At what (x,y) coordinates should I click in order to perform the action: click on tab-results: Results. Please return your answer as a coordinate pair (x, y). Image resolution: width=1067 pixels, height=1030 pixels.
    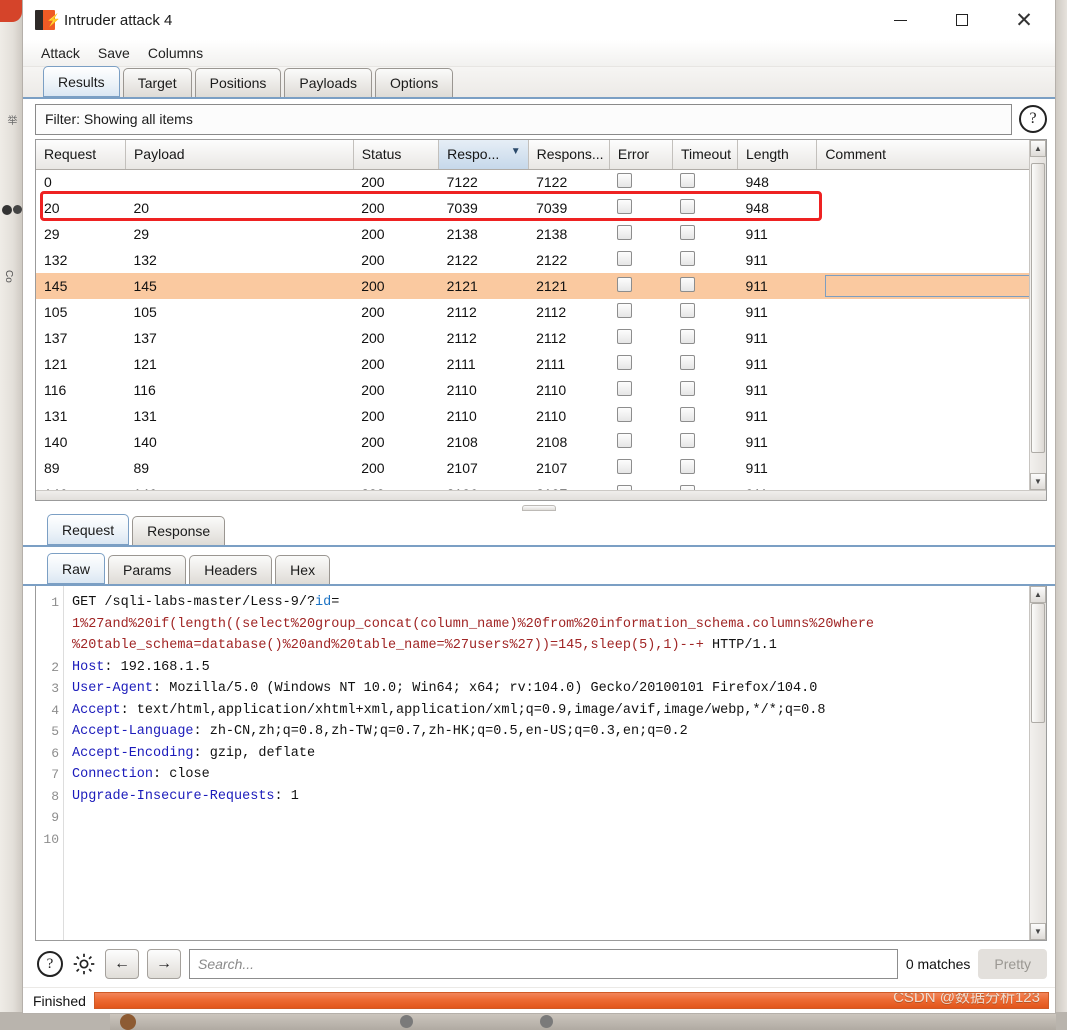
    Looking at the image, I should click on (81, 81).